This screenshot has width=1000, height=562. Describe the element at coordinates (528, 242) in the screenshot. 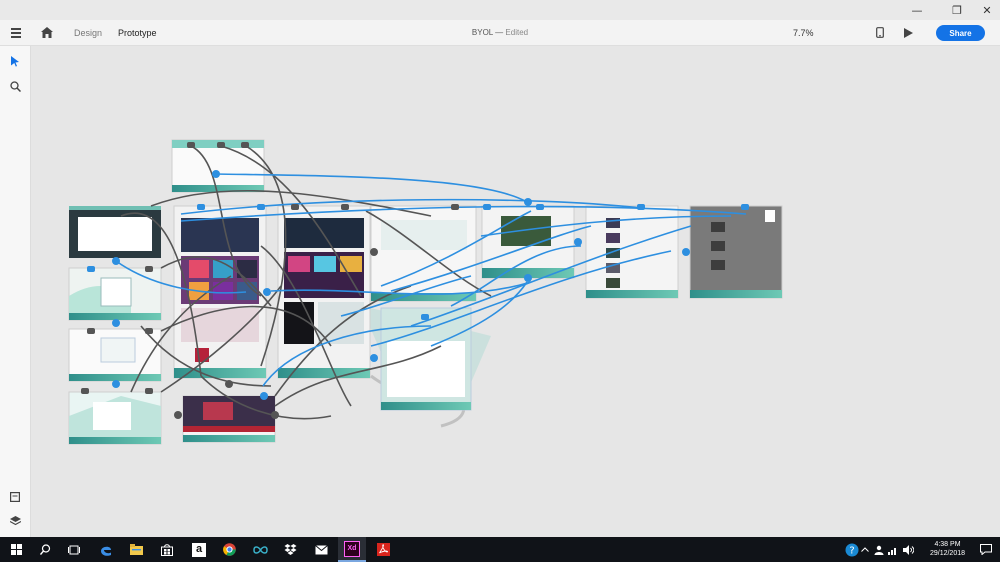

I see `artboard-gallery` at that location.